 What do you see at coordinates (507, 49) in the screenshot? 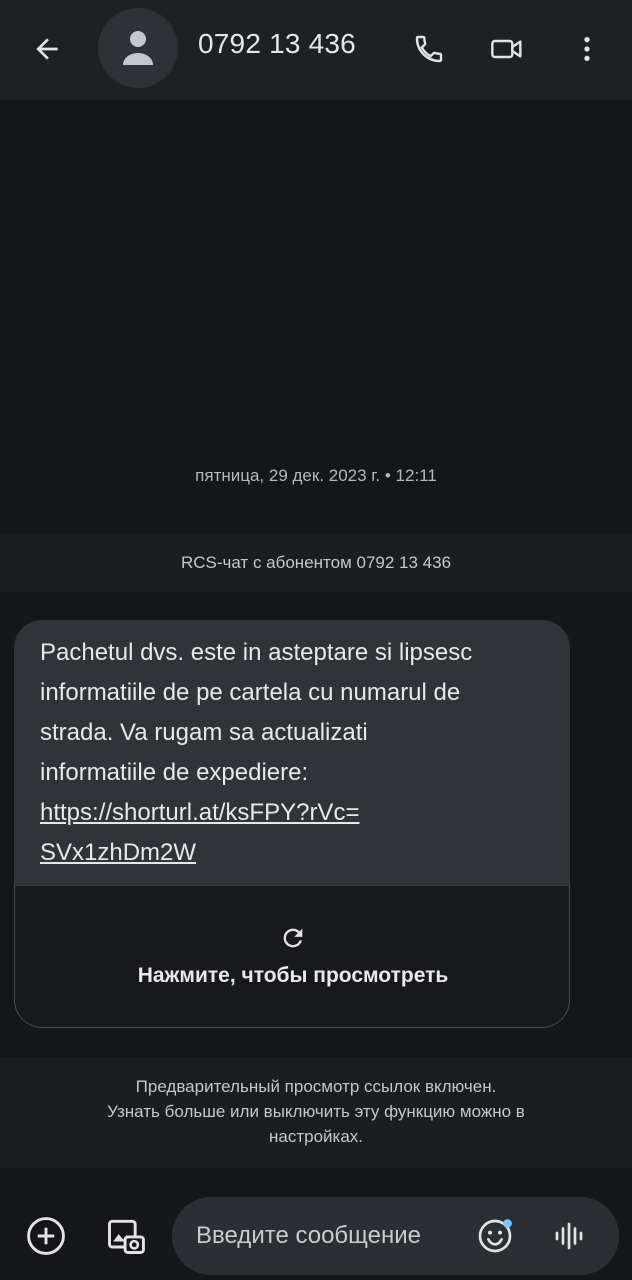
I see `video-camera-icon` at bounding box center [507, 49].